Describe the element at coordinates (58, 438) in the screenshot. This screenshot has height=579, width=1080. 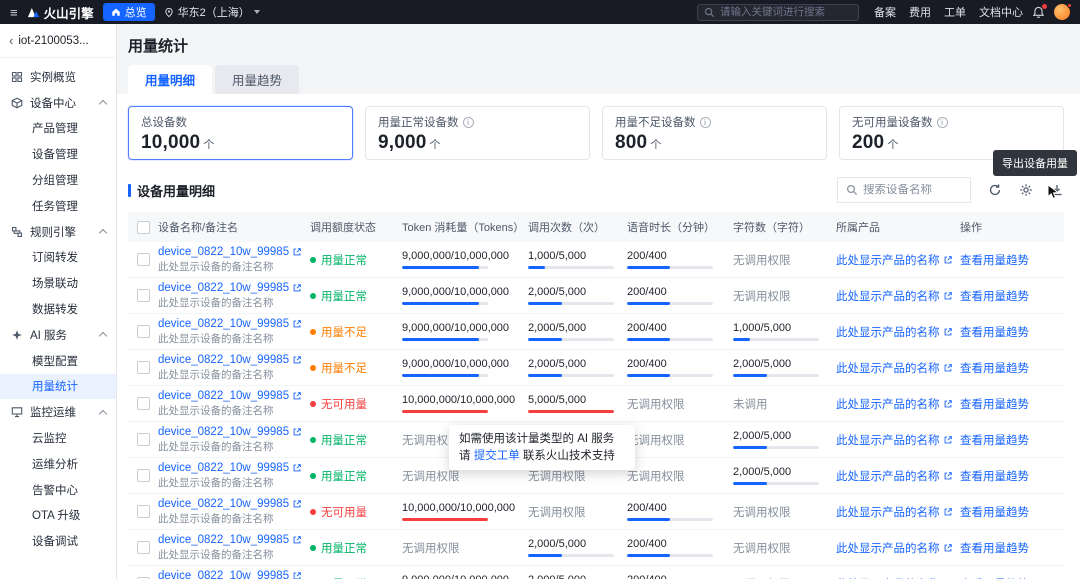
I see `sidebar-item-cloud-monitor: 云监控` at that location.